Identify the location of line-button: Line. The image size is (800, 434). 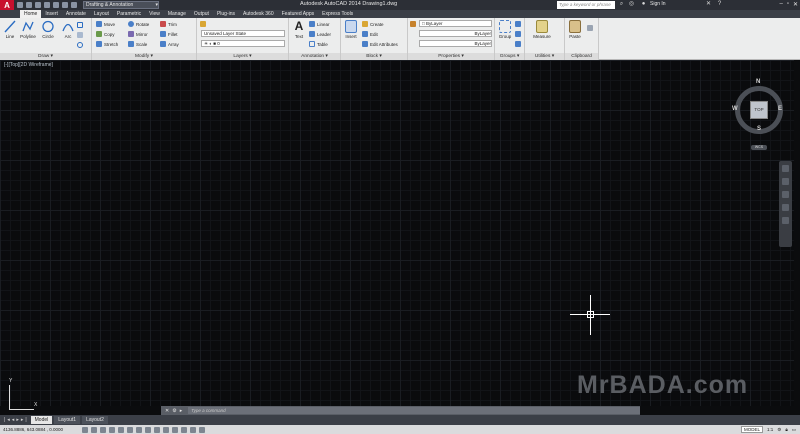
(10, 29).